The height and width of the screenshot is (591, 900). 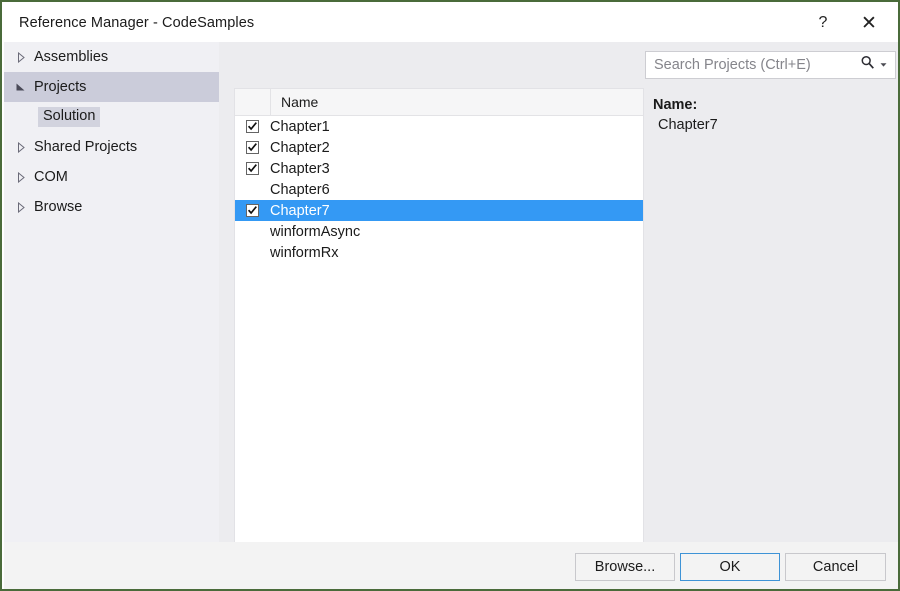 What do you see at coordinates (111, 87) in the screenshot?
I see `sidebar-item-projects: Projects` at bounding box center [111, 87].